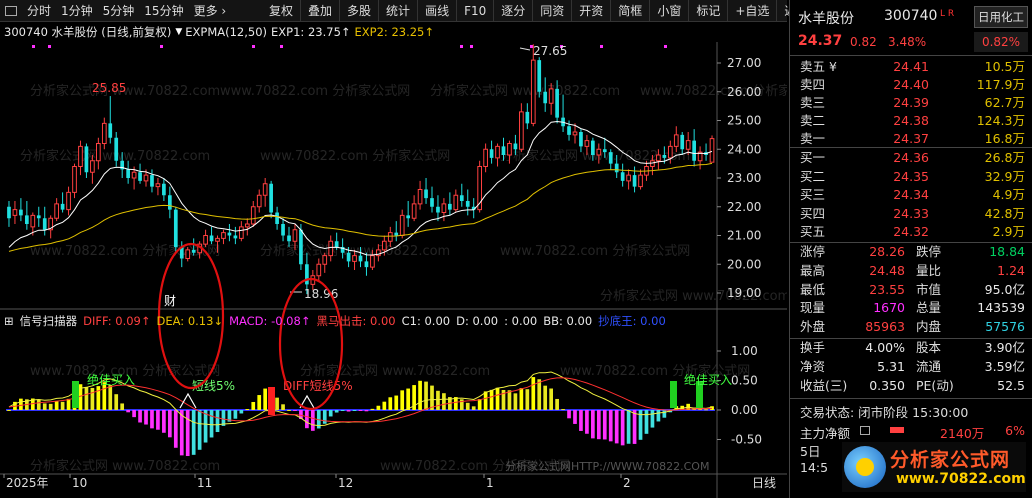 The width and height of the screenshot is (1032, 498). I want to click on price-change-pct: 3.48%, so click(907, 42).